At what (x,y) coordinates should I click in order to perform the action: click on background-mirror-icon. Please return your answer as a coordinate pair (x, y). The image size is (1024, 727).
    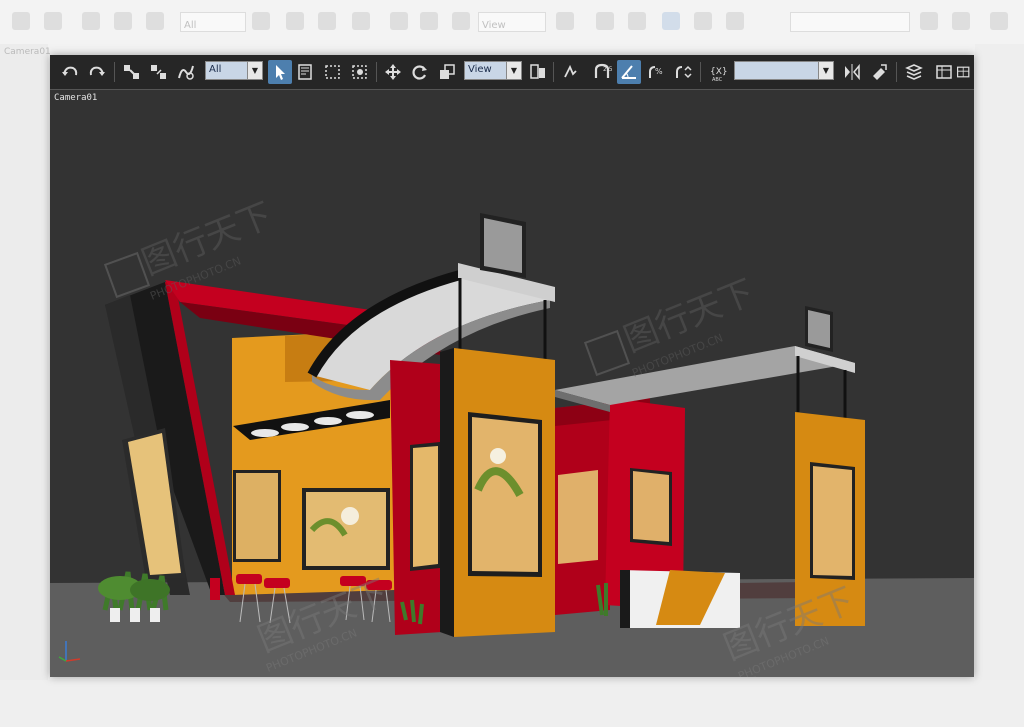
    Looking at the image, I should click on (929, 21).